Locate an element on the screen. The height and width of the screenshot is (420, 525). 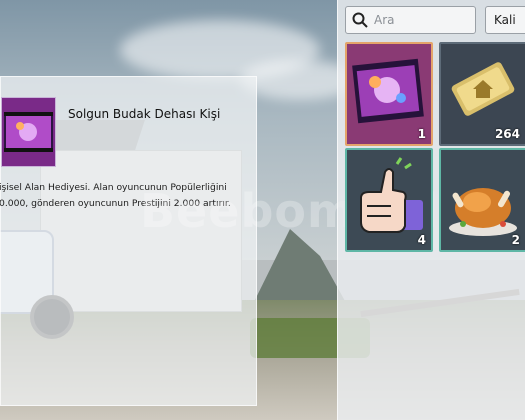
item-count: 2 is located at coordinates (515, 240).